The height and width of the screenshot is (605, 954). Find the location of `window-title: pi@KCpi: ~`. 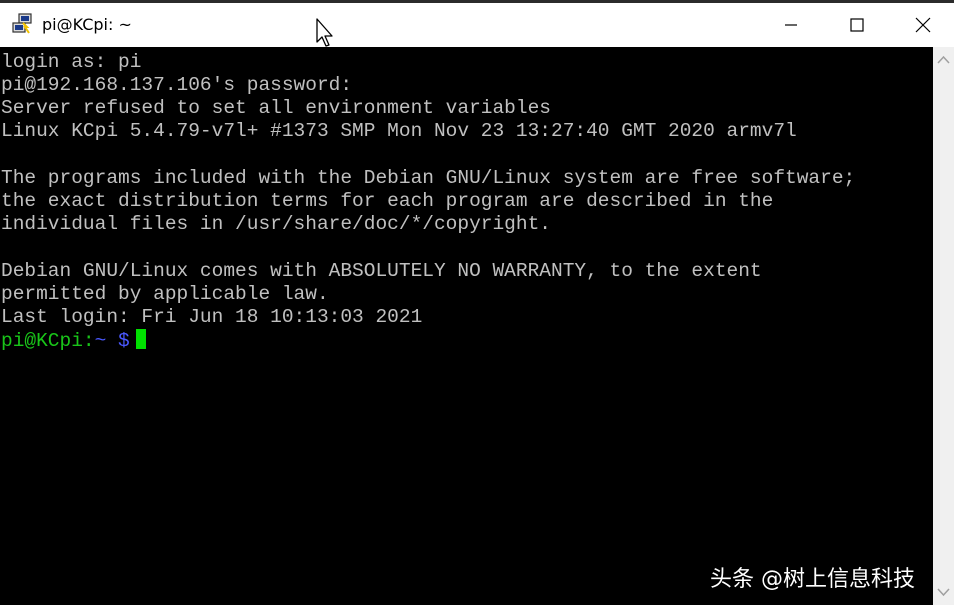

window-title: pi@KCpi: ~ is located at coordinates (87, 24).